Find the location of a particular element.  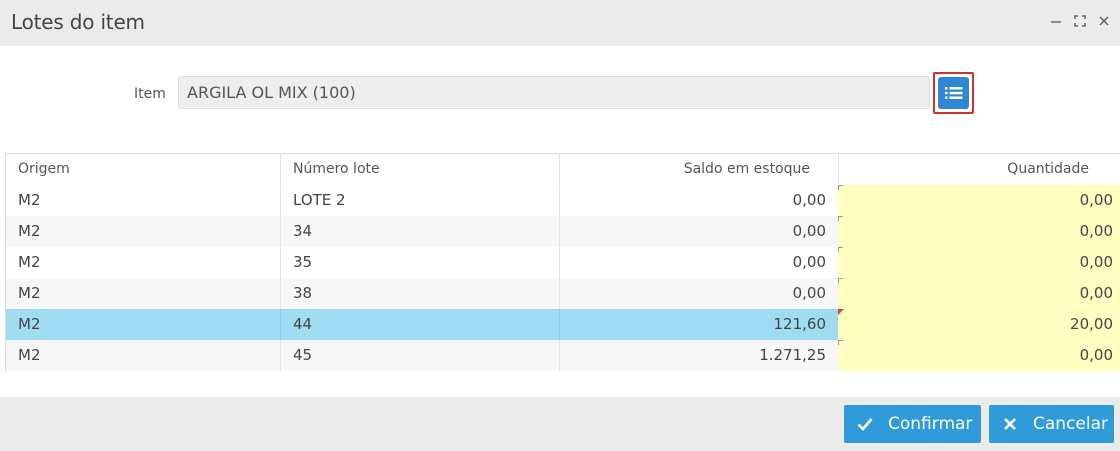

list-icon is located at coordinates (954, 93).